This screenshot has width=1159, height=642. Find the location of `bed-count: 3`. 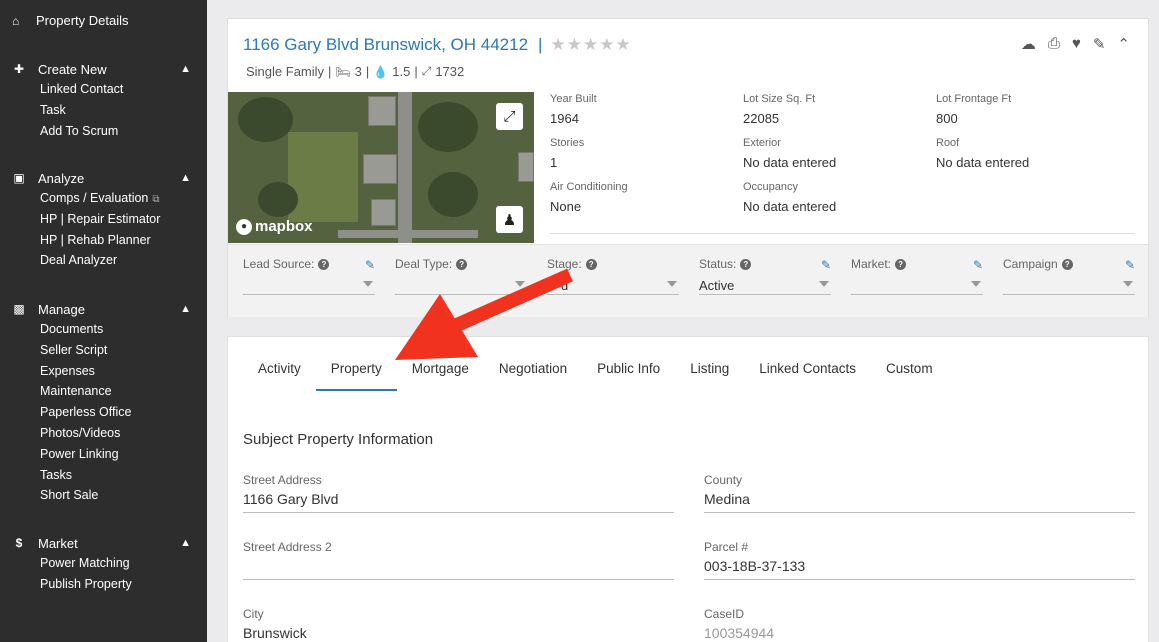

bed-count: 3 is located at coordinates (358, 71).